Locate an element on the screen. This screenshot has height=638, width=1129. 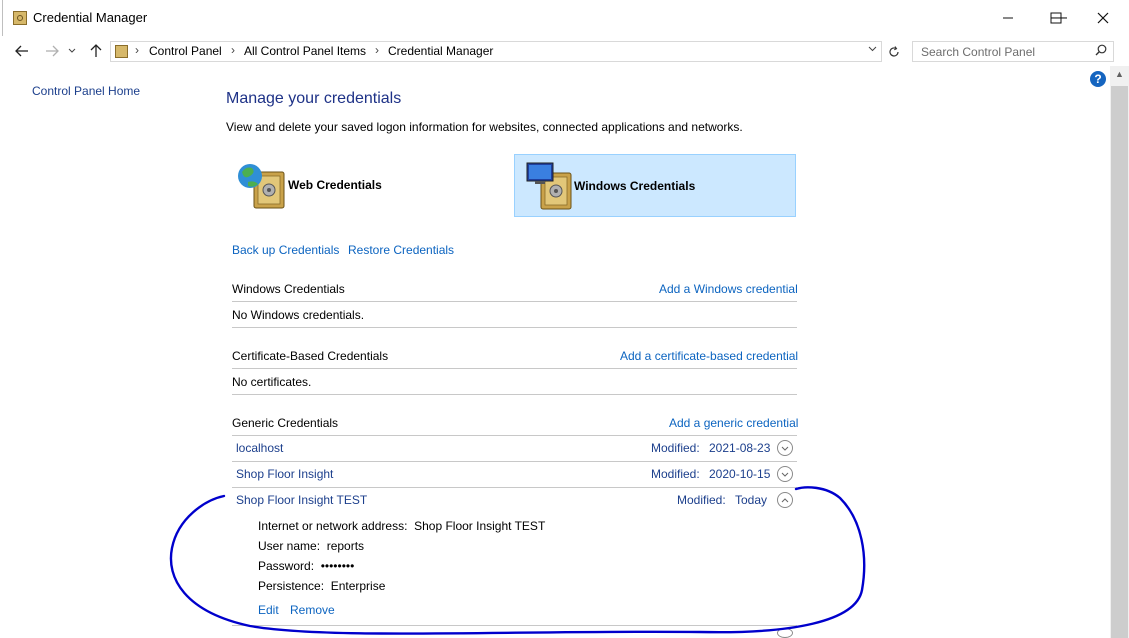
hand-drawn-annotation is located at coordinates (517, 560).